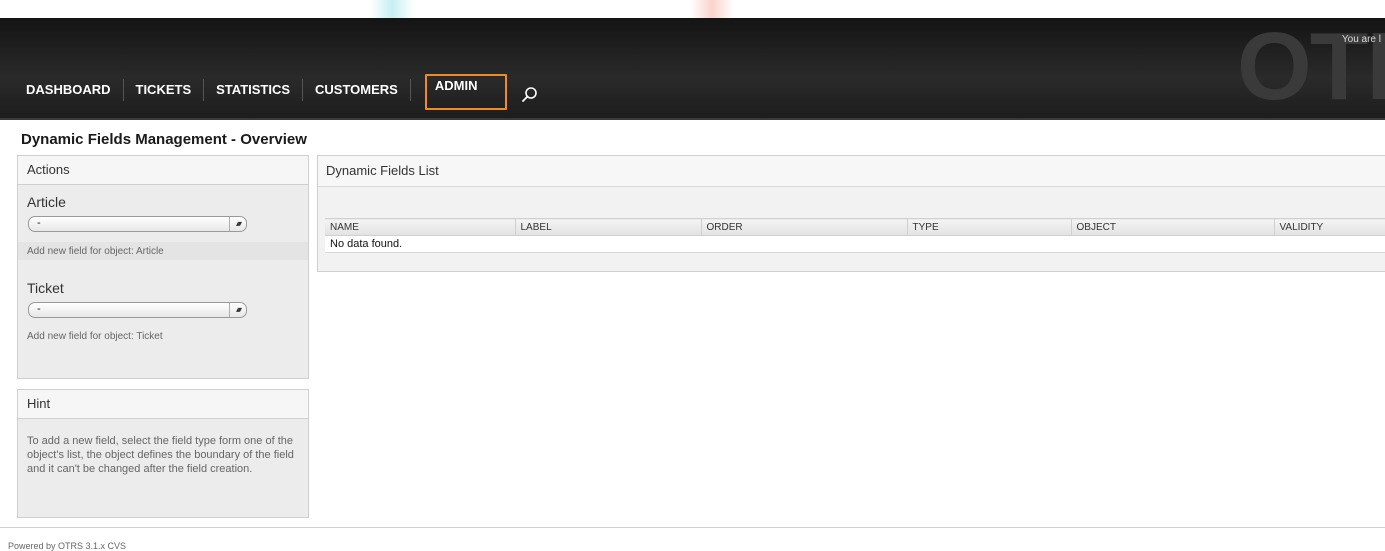  I want to click on top-strip, so click(692, 9).